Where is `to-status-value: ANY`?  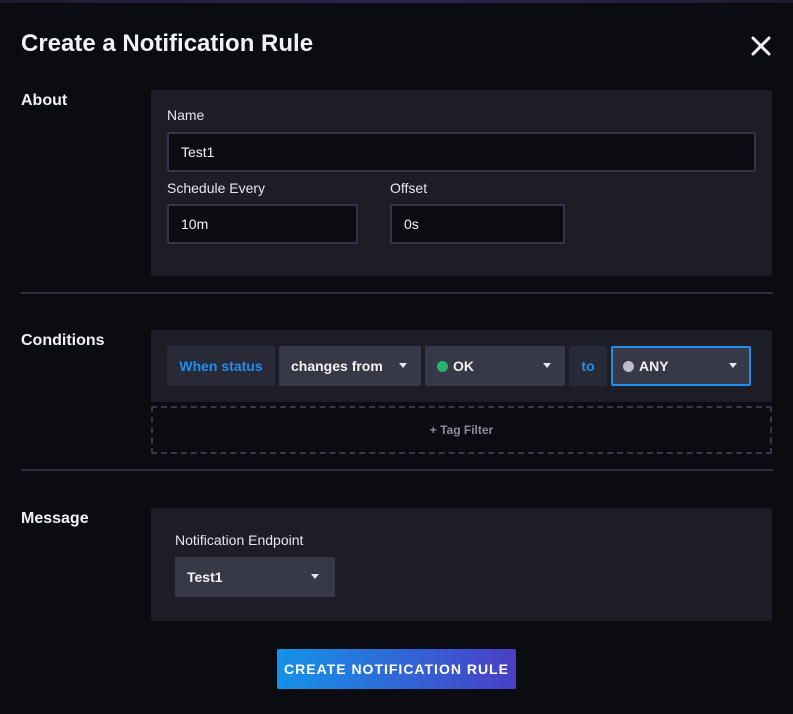
to-status-value: ANY is located at coordinates (654, 366).